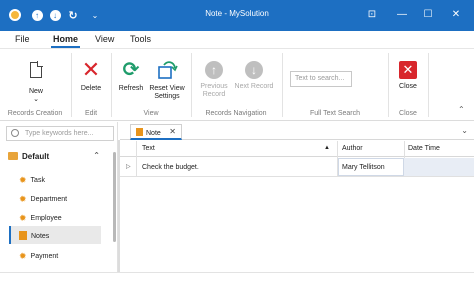  I want to click on arrow-up-icon: ↑, so click(214, 70).